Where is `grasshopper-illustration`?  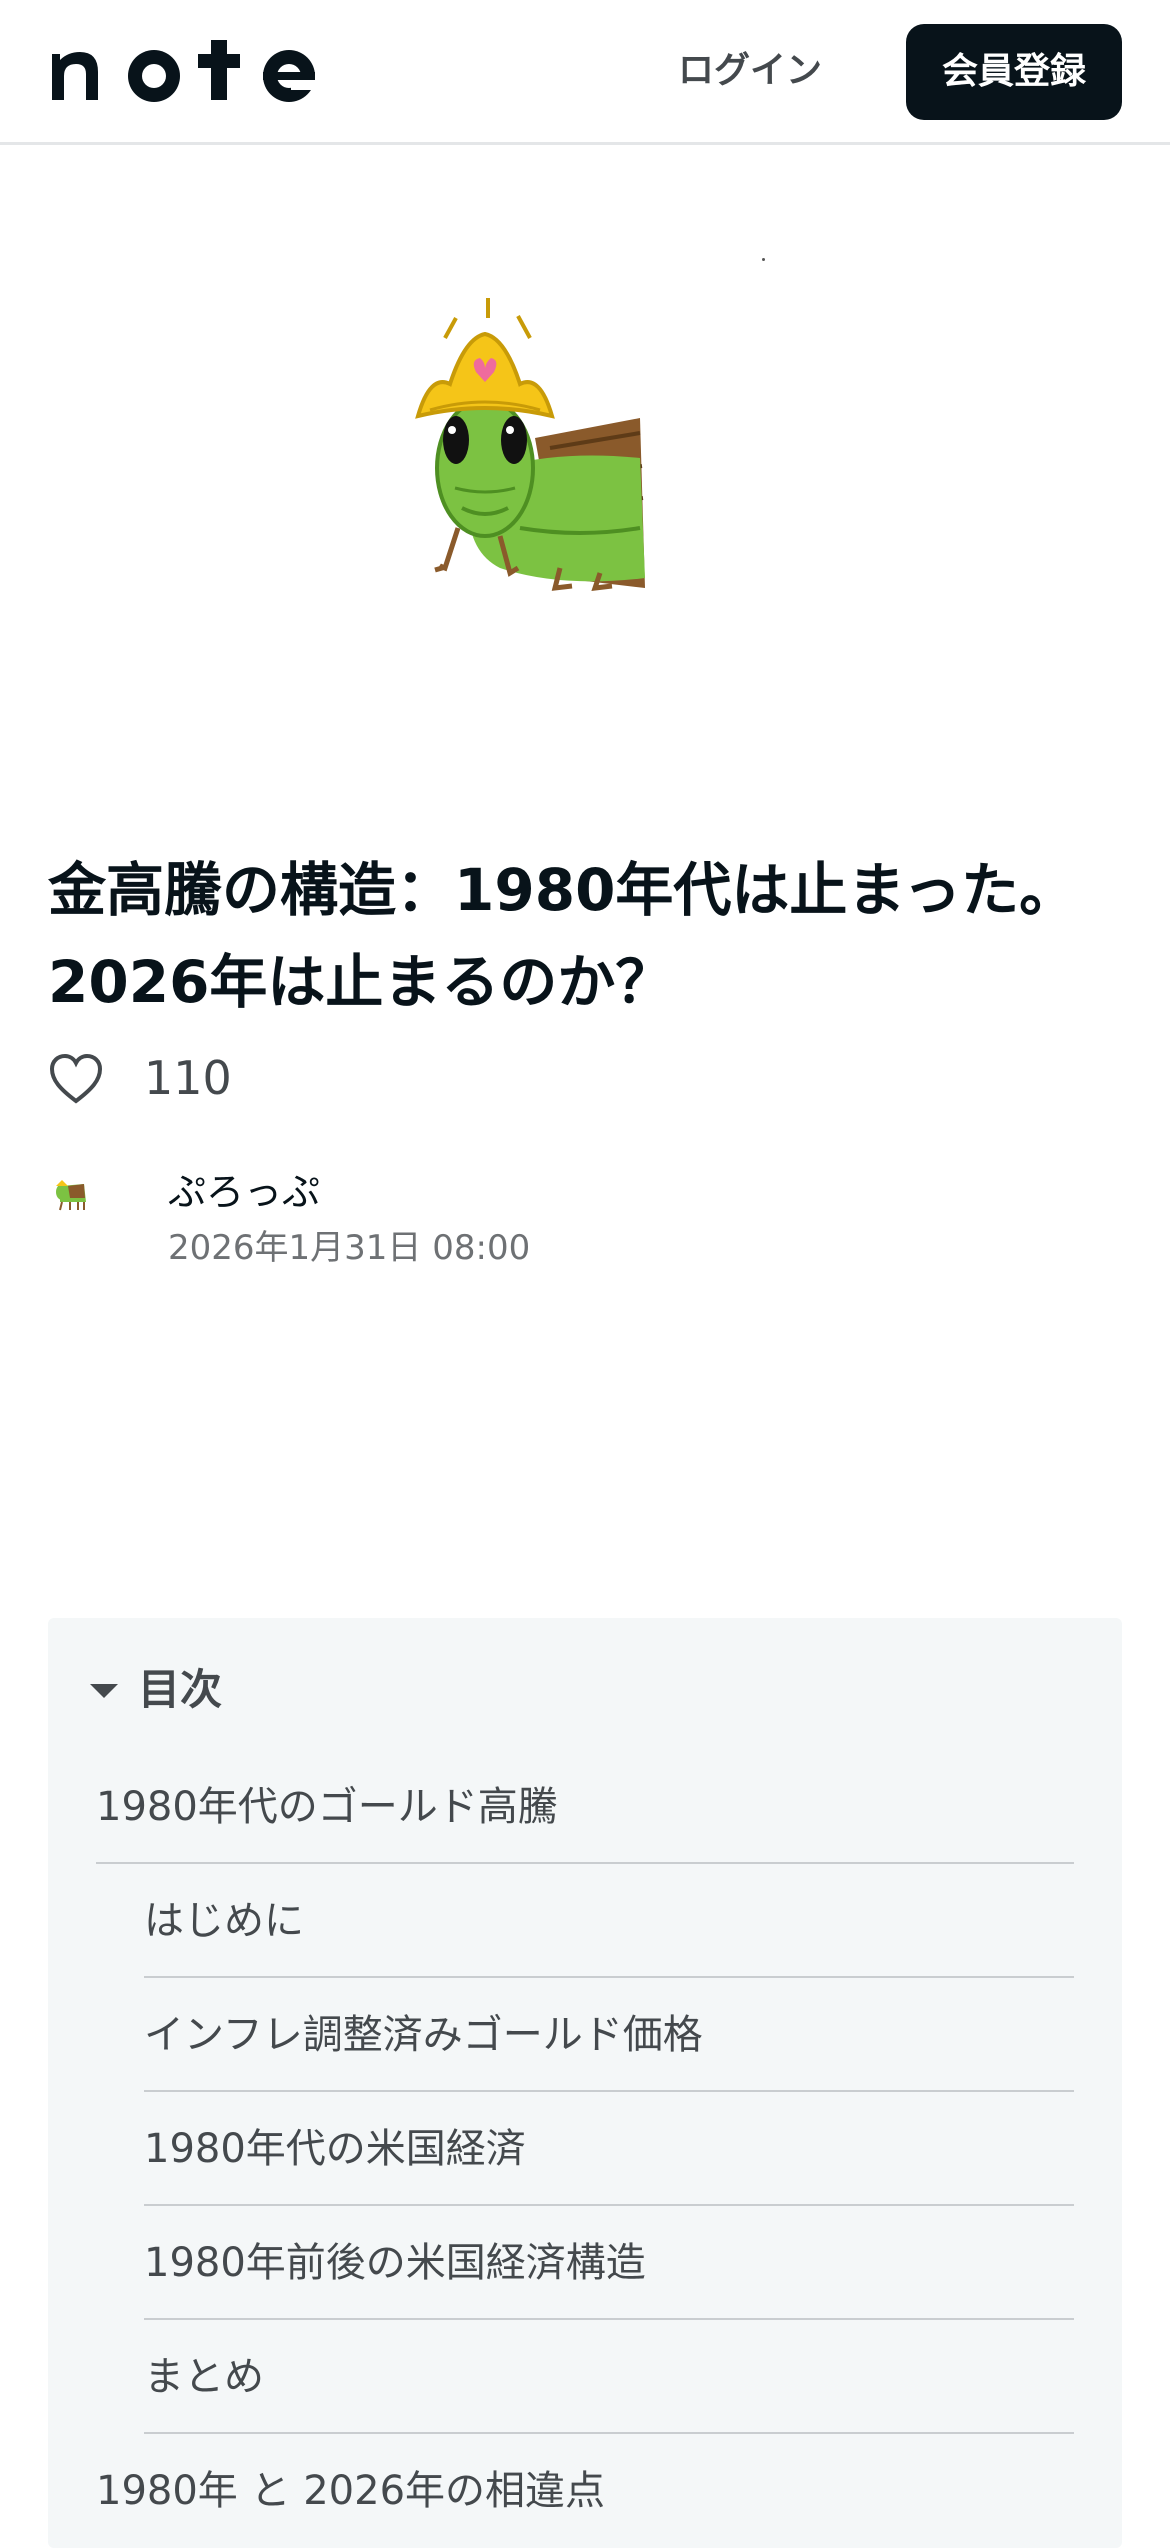
grasshopper-illustration is located at coordinates (530, 444).